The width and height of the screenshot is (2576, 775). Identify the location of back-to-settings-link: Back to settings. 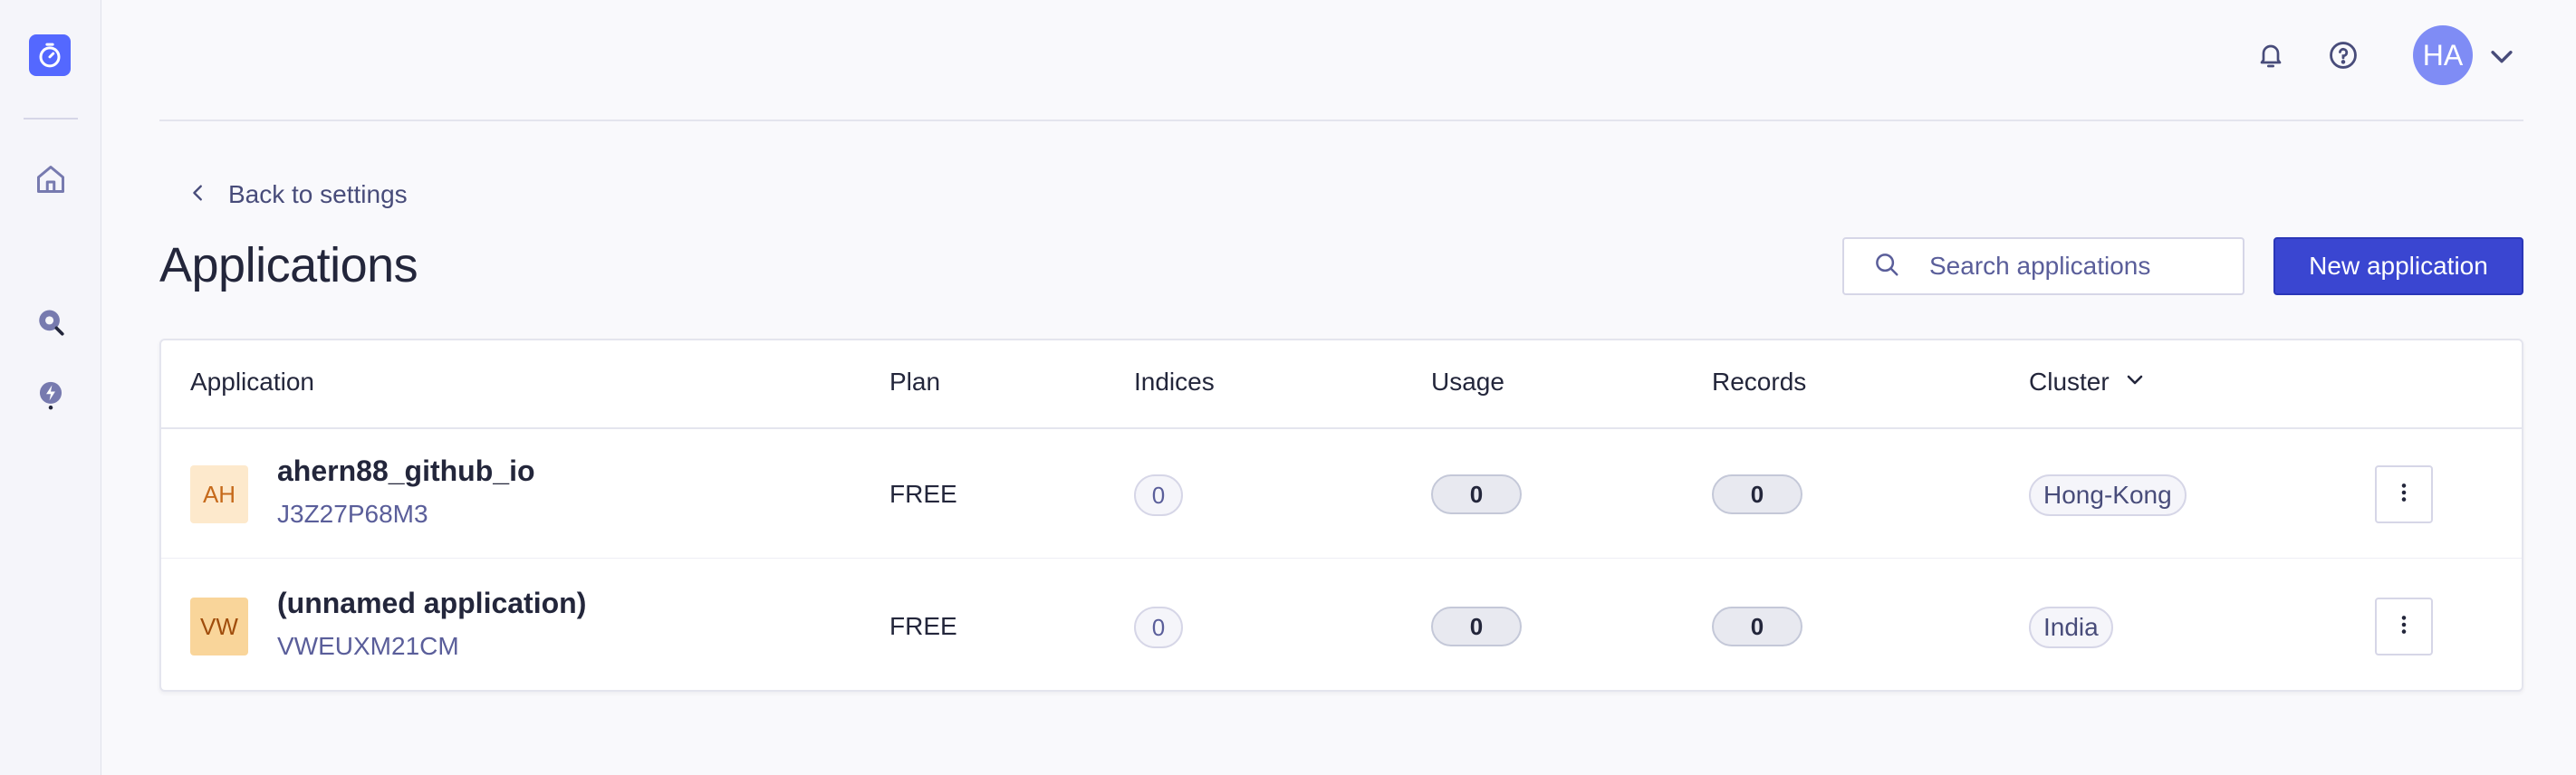
(298, 195).